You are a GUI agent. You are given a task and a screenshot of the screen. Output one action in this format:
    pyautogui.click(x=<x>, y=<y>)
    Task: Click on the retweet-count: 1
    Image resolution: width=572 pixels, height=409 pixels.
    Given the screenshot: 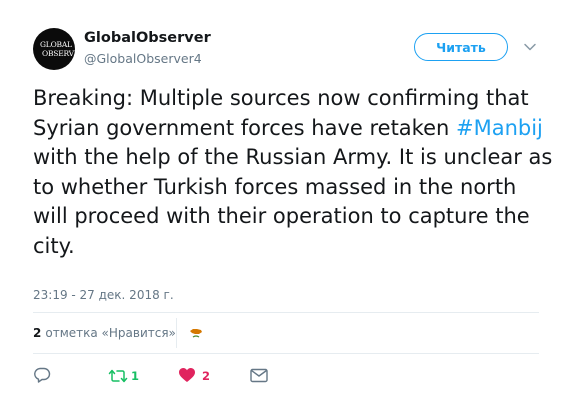 What is the action you would take?
    pyautogui.click(x=135, y=376)
    